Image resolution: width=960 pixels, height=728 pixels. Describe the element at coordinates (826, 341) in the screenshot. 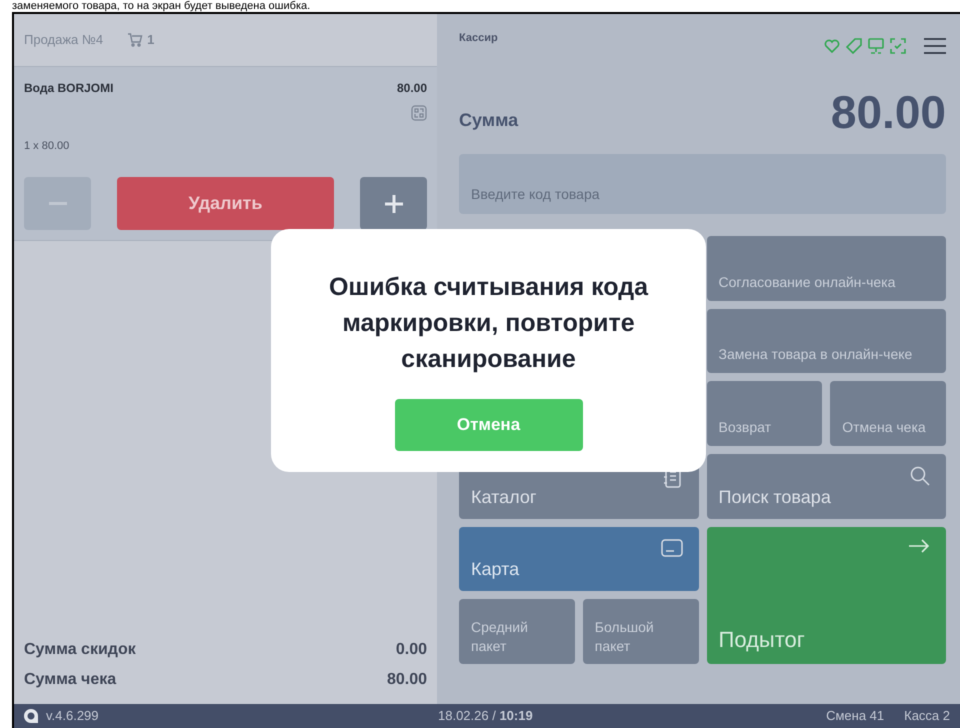

I see `action-tile: Замена товара в онлайн-чеке` at that location.